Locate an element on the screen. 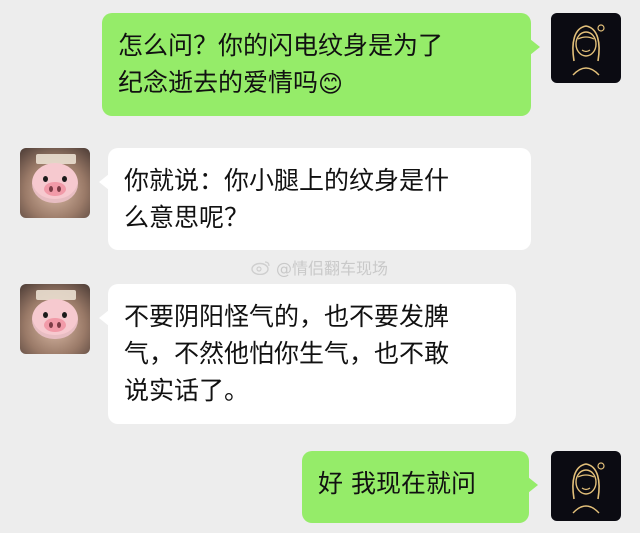 This screenshot has width=640, height=533. watermark-text: @情侣翻车现场 is located at coordinates (332, 268).